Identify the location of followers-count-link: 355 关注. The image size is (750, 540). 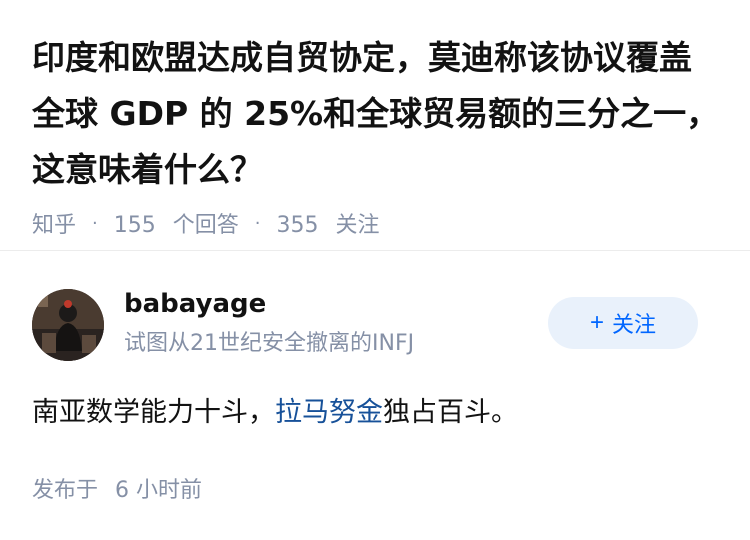
(328, 223).